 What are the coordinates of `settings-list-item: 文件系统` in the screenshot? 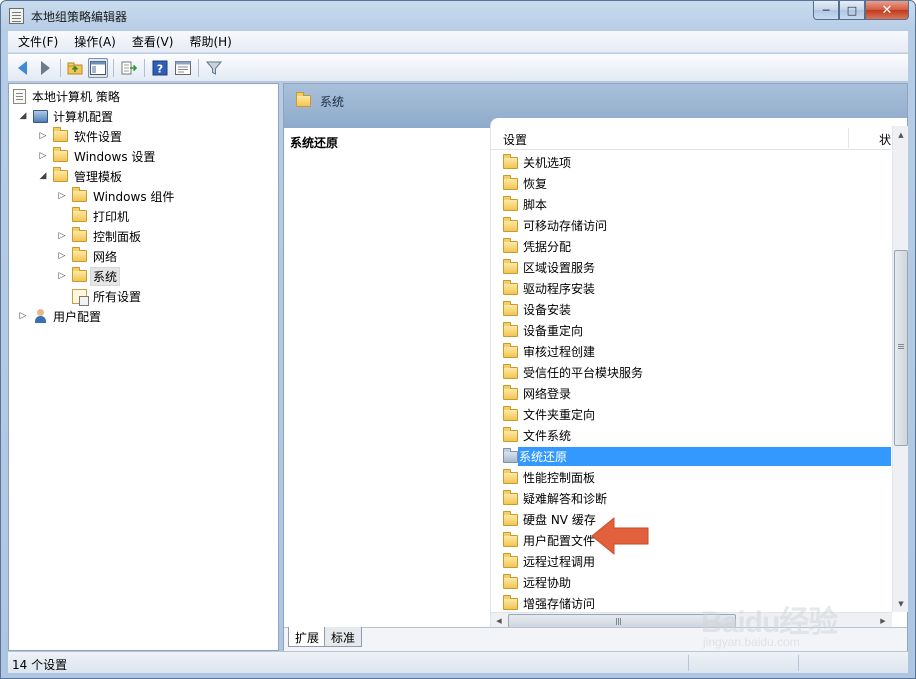 It's located at (695, 435).